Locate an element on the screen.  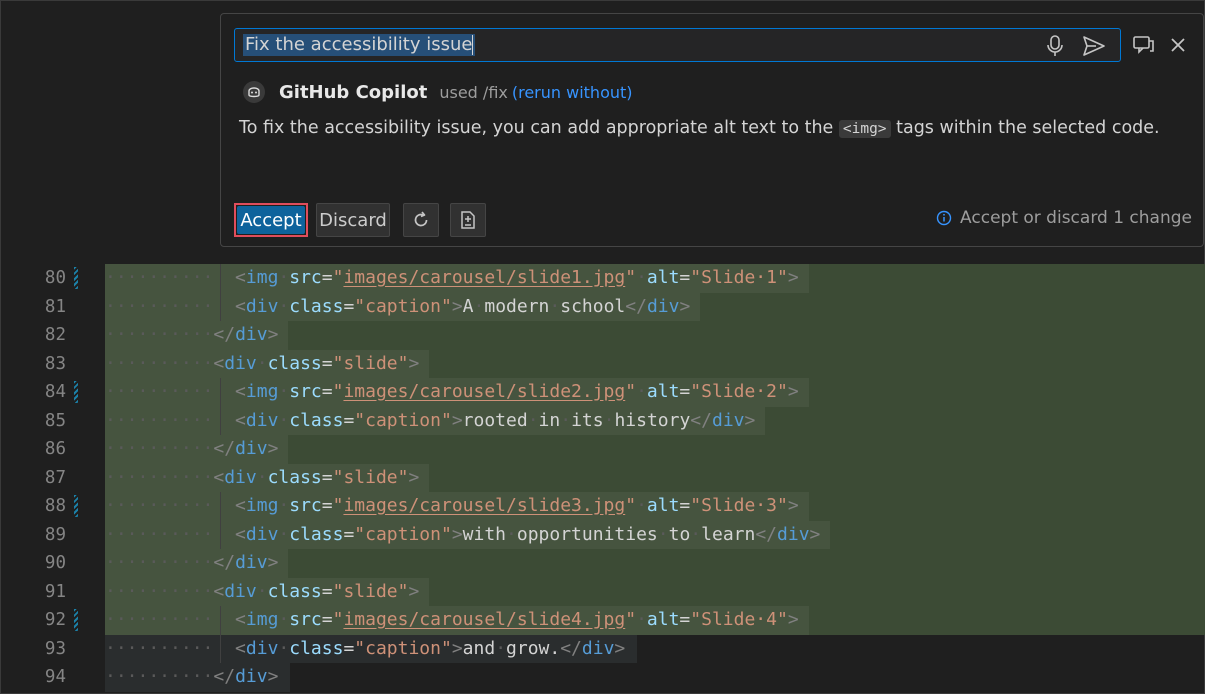
diff-icon is located at coordinates (468, 220).